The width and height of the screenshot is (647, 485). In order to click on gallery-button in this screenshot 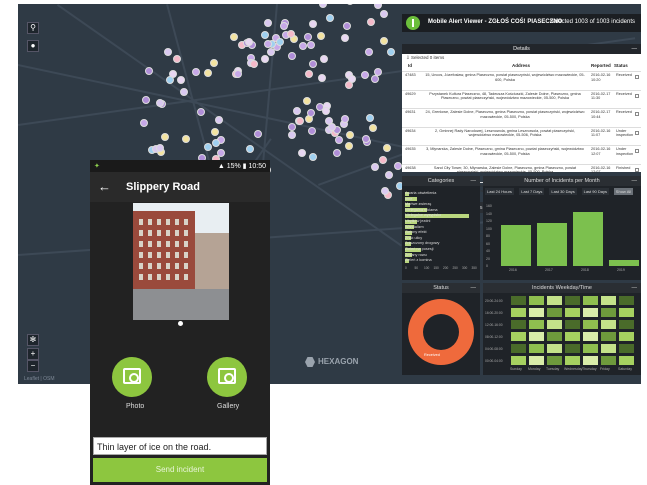, I will do `click(227, 377)`.